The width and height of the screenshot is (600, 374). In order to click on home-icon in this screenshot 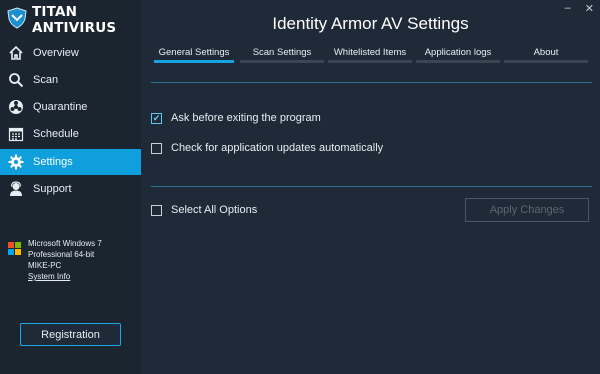, I will do `click(16, 53)`.